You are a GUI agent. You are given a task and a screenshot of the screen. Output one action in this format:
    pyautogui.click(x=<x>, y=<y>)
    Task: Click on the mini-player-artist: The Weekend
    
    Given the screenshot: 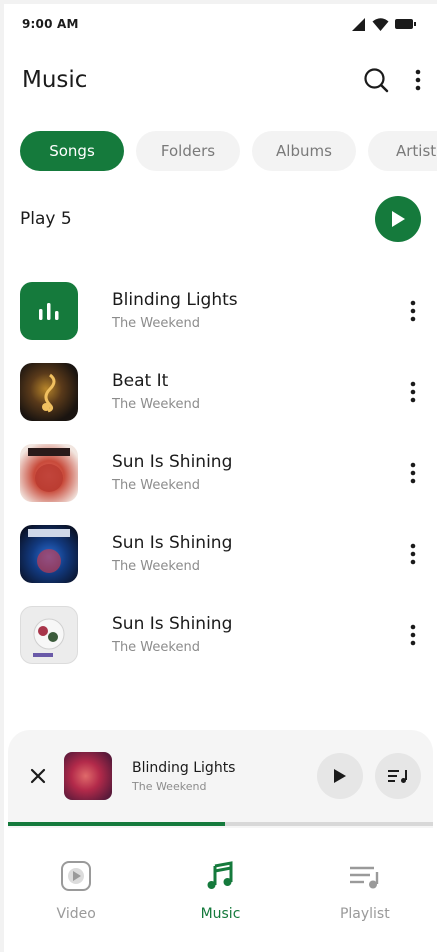 What is the action you would take?
    pyautogui.click(x=169, y=786)
    